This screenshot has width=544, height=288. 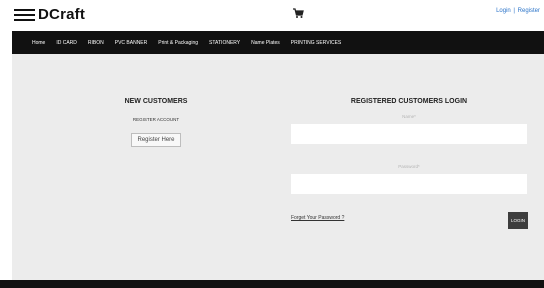 I want to click on password-label: Password*, so click(x=409, y=166).